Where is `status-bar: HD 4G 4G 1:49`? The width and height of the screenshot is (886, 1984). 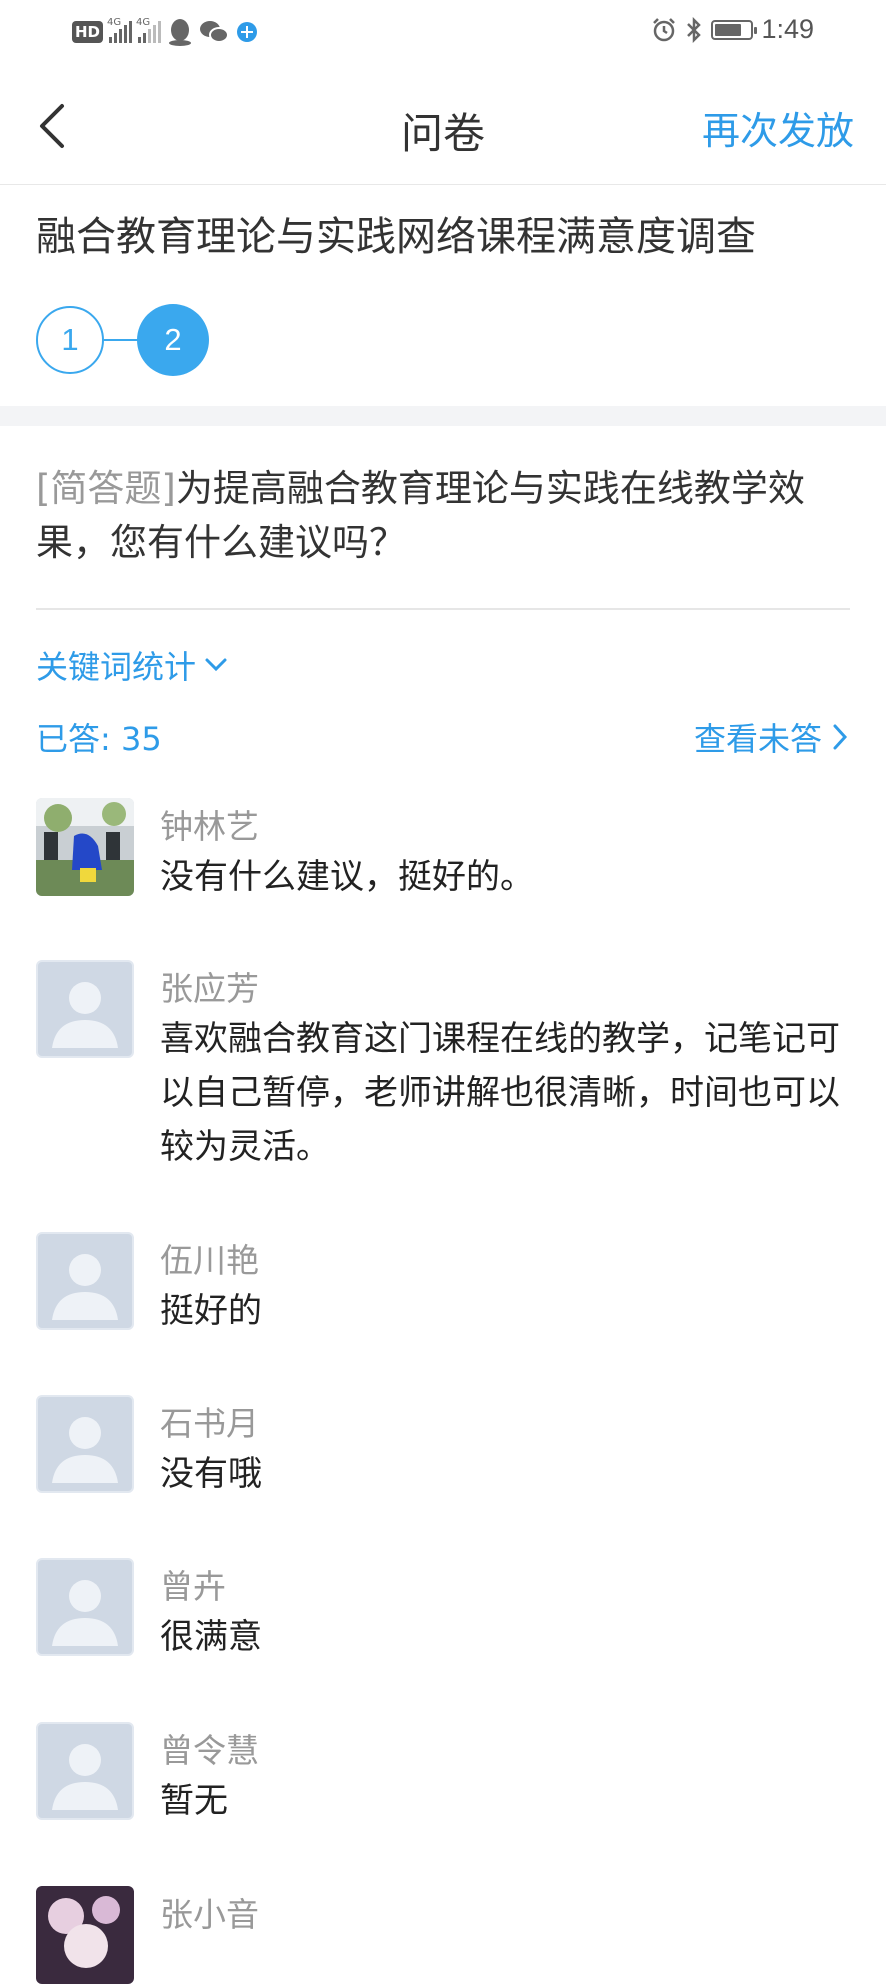 status-bar: HD 4G 4G 1:49 is located at coordinates (443, 33).